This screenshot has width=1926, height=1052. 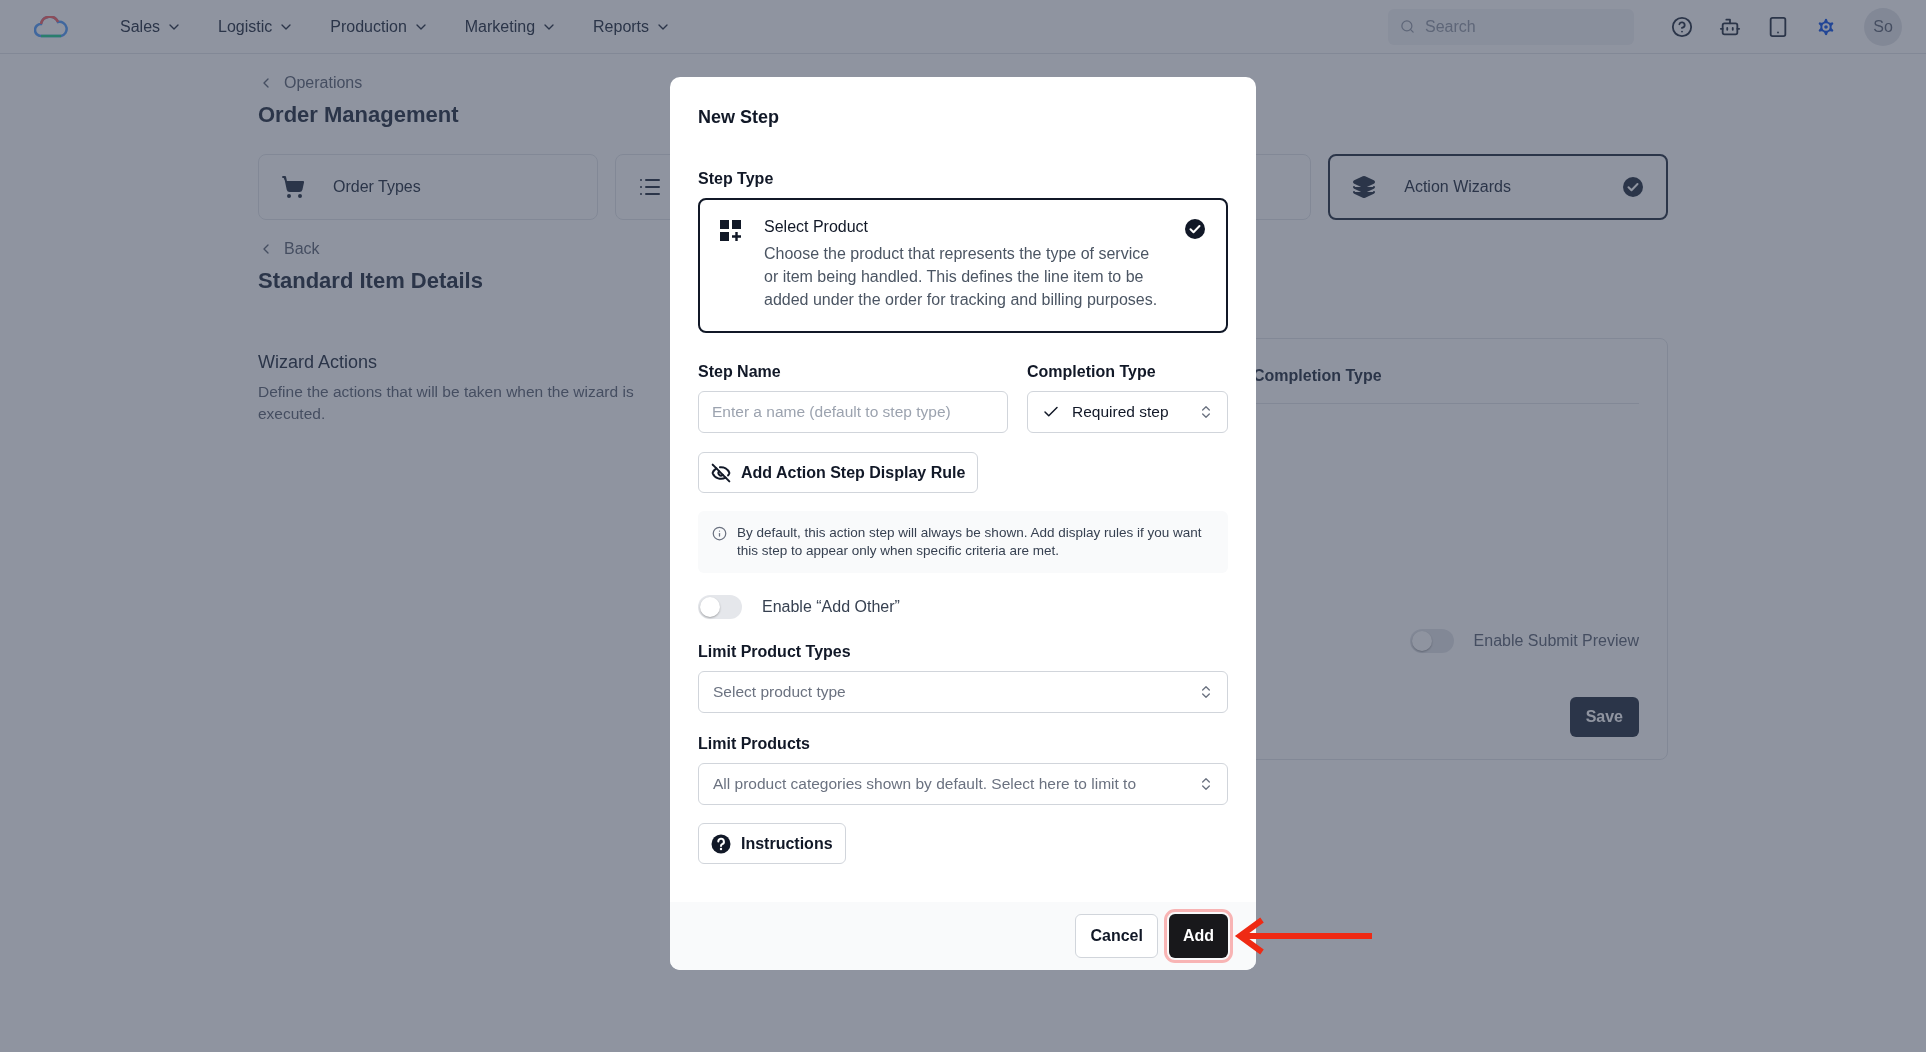 I want to click on display-rule-button: Add Action Step Display Rule, so click(x=838, y=472).